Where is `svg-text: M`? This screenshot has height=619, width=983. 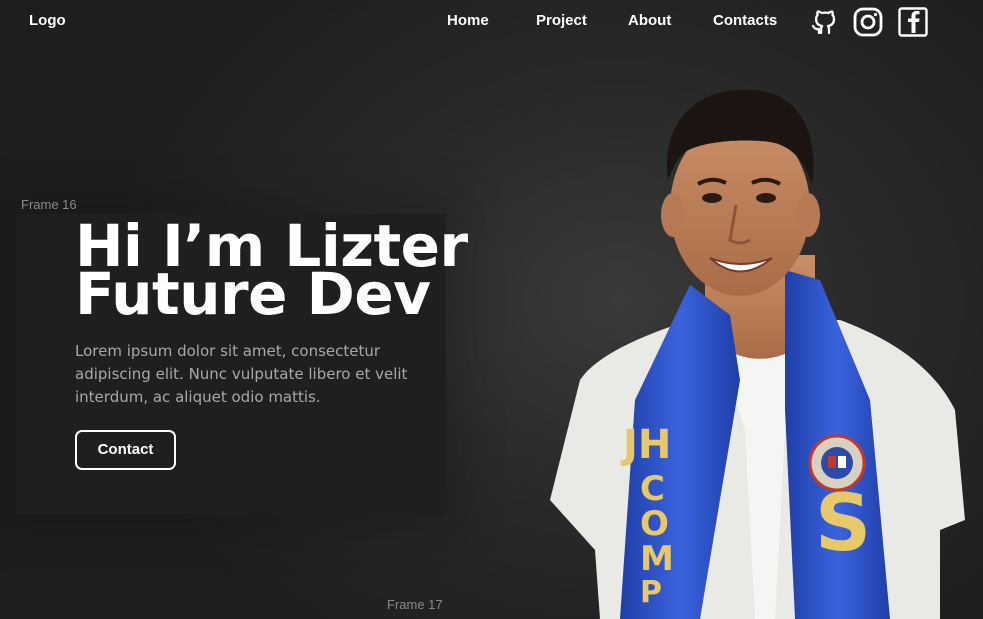 svg-text: M is located at coordinates (657, 559).